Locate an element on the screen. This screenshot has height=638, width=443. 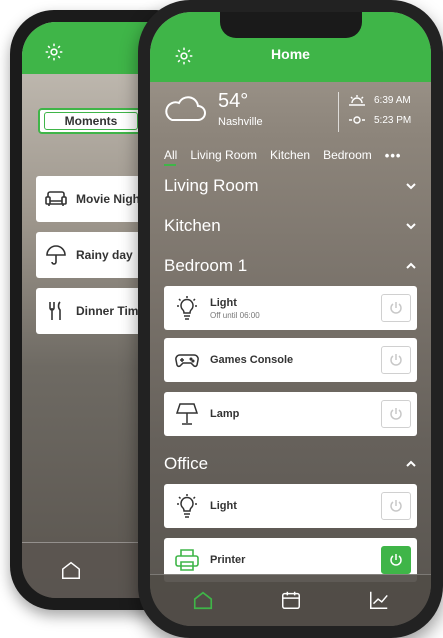
section-title: Bedroom 1 is located at coordinates (206, 265).